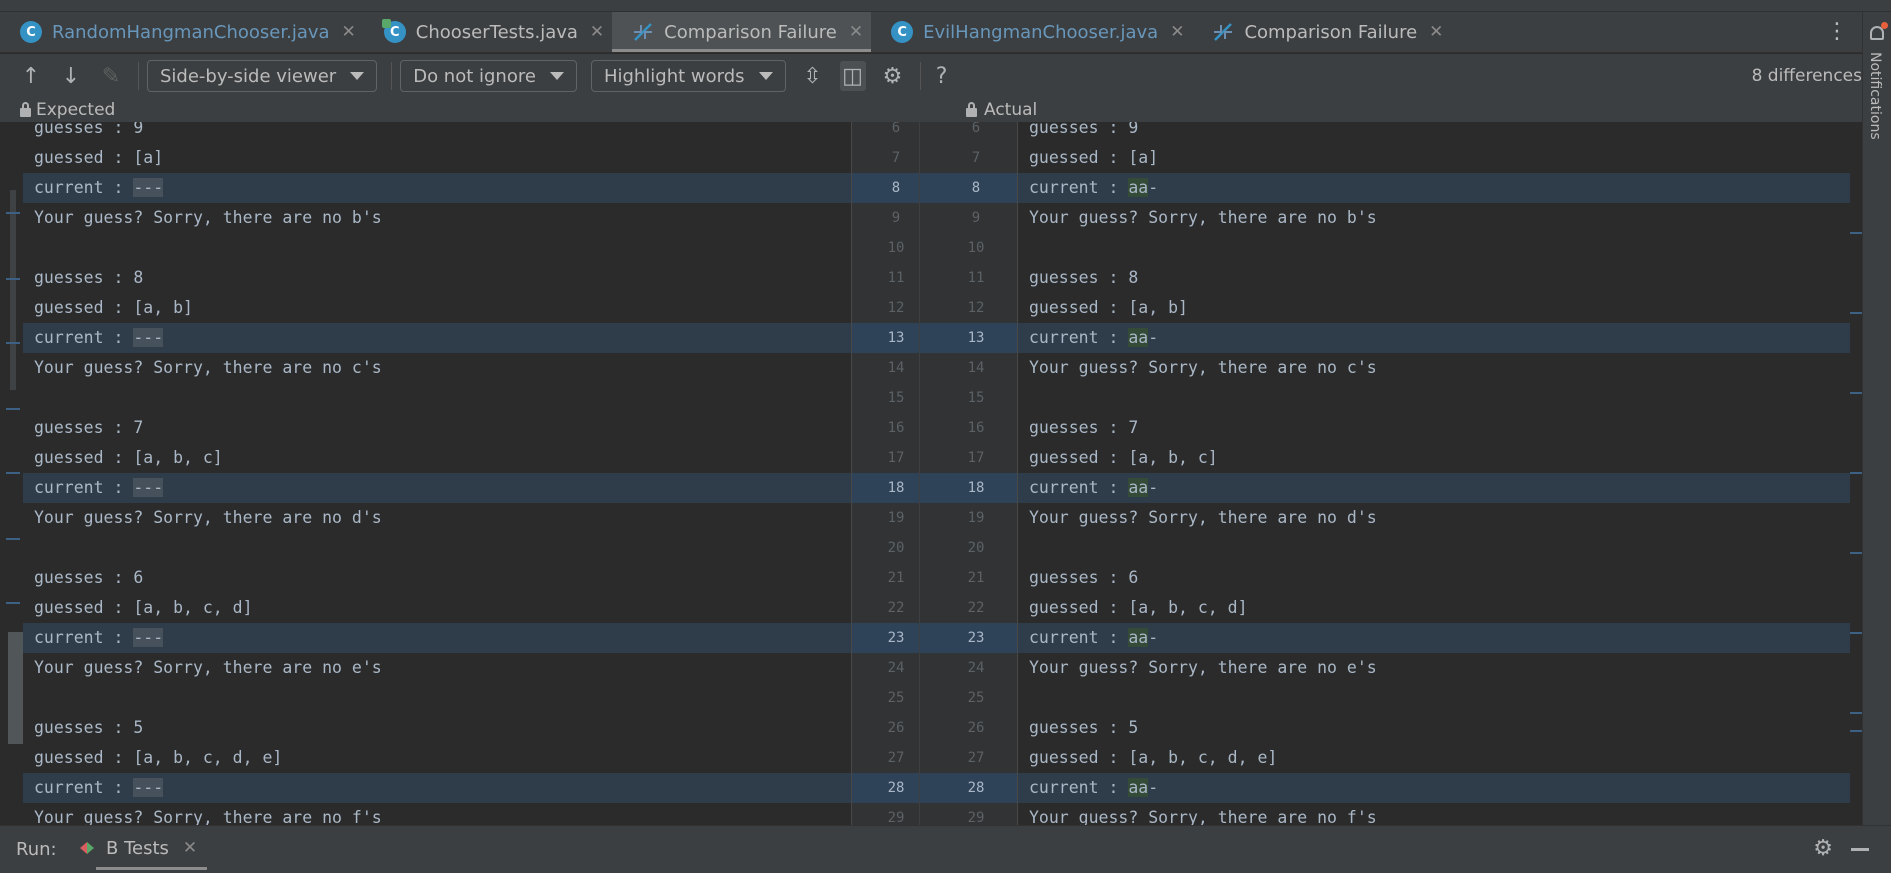 The width and height of the screenshot is (1891, 873). Describe the element at coordinates (111, 76) in the screenshot. I see `edit-pencil-icon: ✎` at that location.